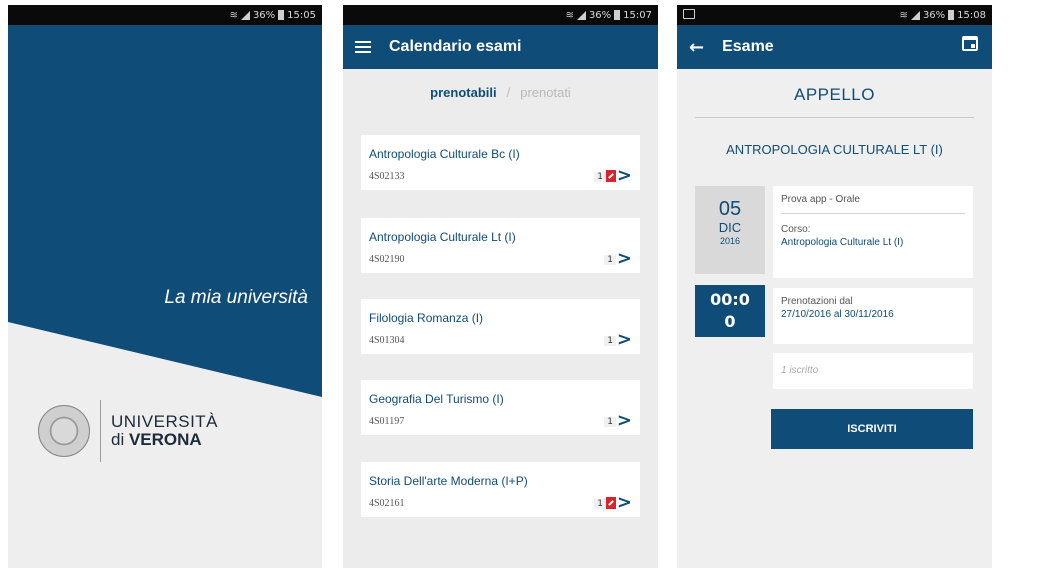 This screenshot has height=568, width=1038. I want to click on logo-wordmark: UNIVERSITÀ di VERONA, so click(164, 431).